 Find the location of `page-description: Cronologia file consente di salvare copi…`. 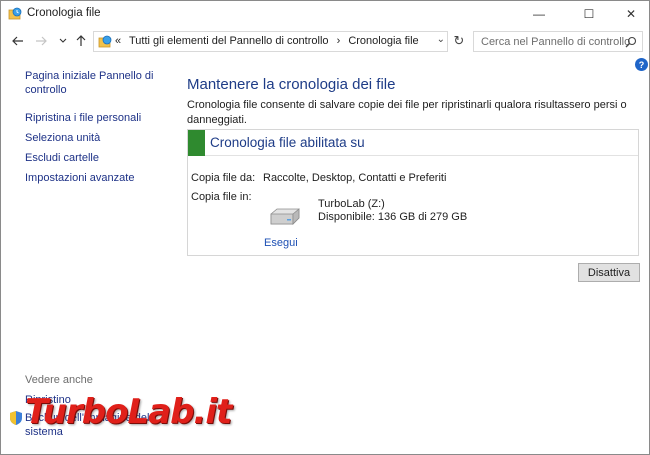

page-description: Cronologia file consente di salvare copi… is located at coordinates (407, 112).